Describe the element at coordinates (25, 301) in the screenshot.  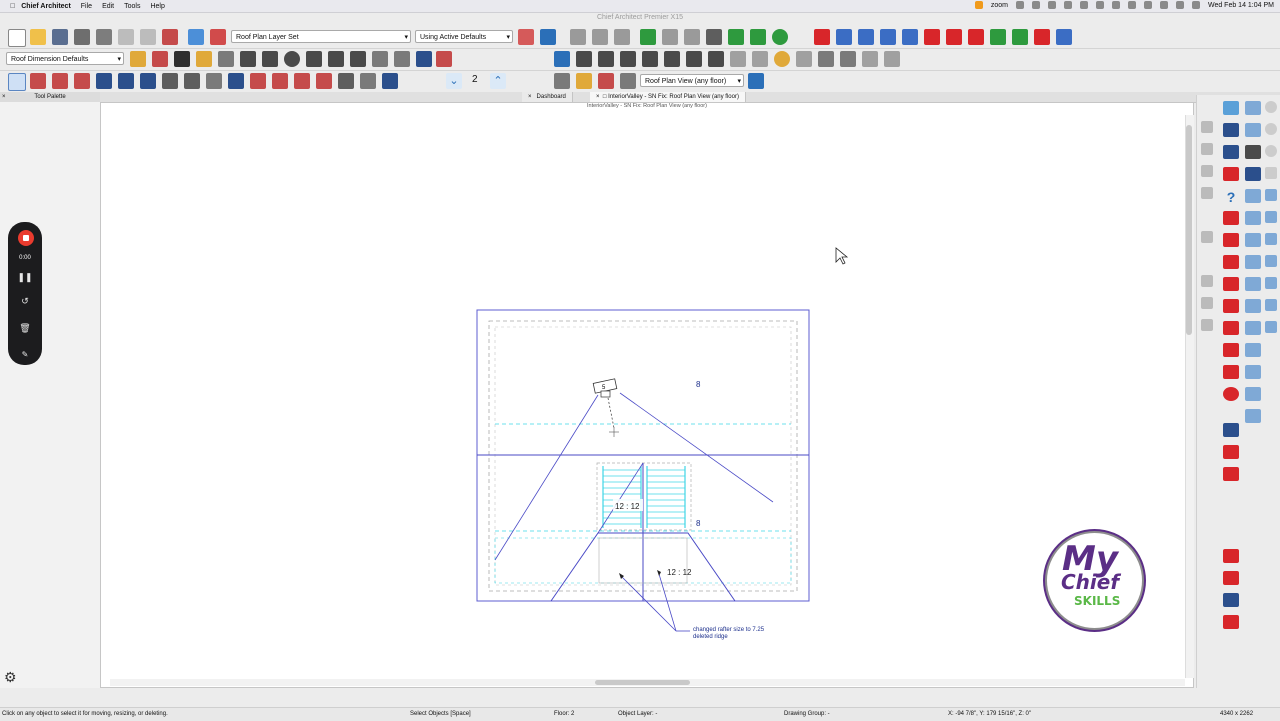
I see `restart-icon: ↺` at that location.